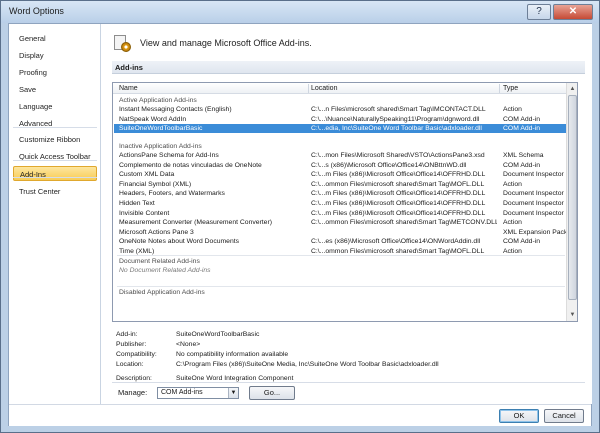  What do you see at coordinates (539, 12) in the screenshot?
I see `help-button: ?` at bounding box center [539, 12].